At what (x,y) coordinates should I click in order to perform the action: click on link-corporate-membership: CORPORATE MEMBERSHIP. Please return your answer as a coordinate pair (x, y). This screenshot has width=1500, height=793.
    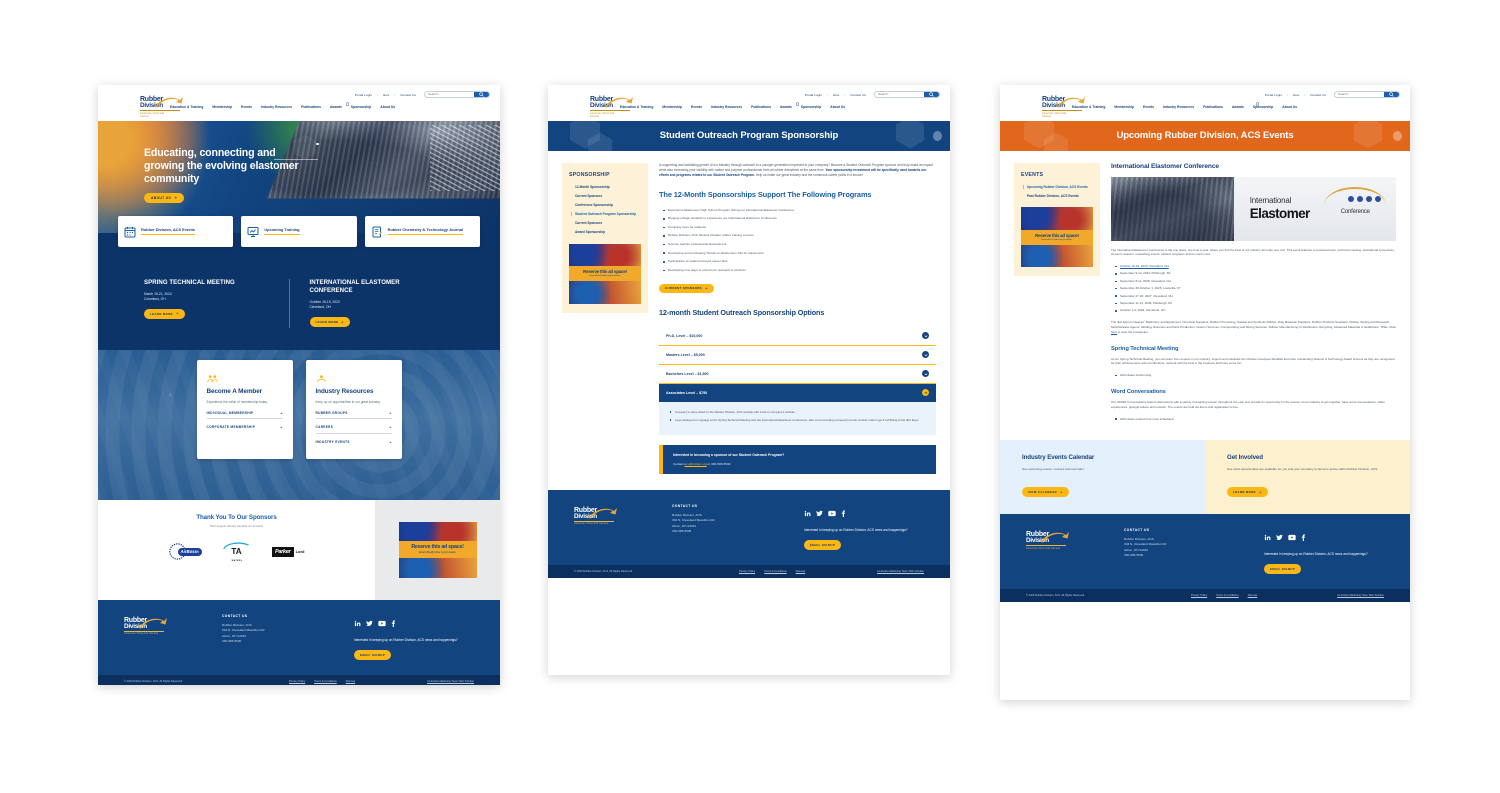
    Looking at the image, I should click on (245, 426).